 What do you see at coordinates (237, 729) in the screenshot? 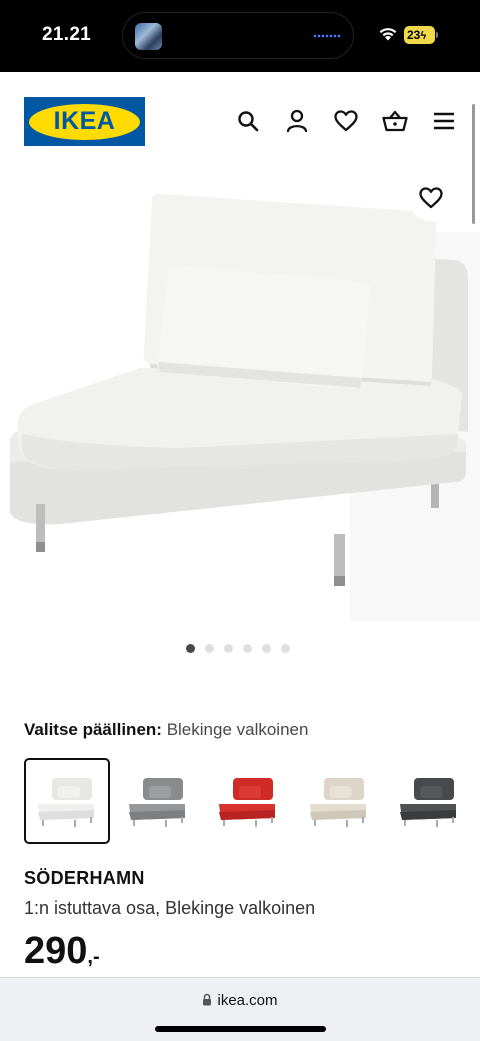
I see `cover-selected-value: Blekinge valkoinen` at bounding box center [237, 729].